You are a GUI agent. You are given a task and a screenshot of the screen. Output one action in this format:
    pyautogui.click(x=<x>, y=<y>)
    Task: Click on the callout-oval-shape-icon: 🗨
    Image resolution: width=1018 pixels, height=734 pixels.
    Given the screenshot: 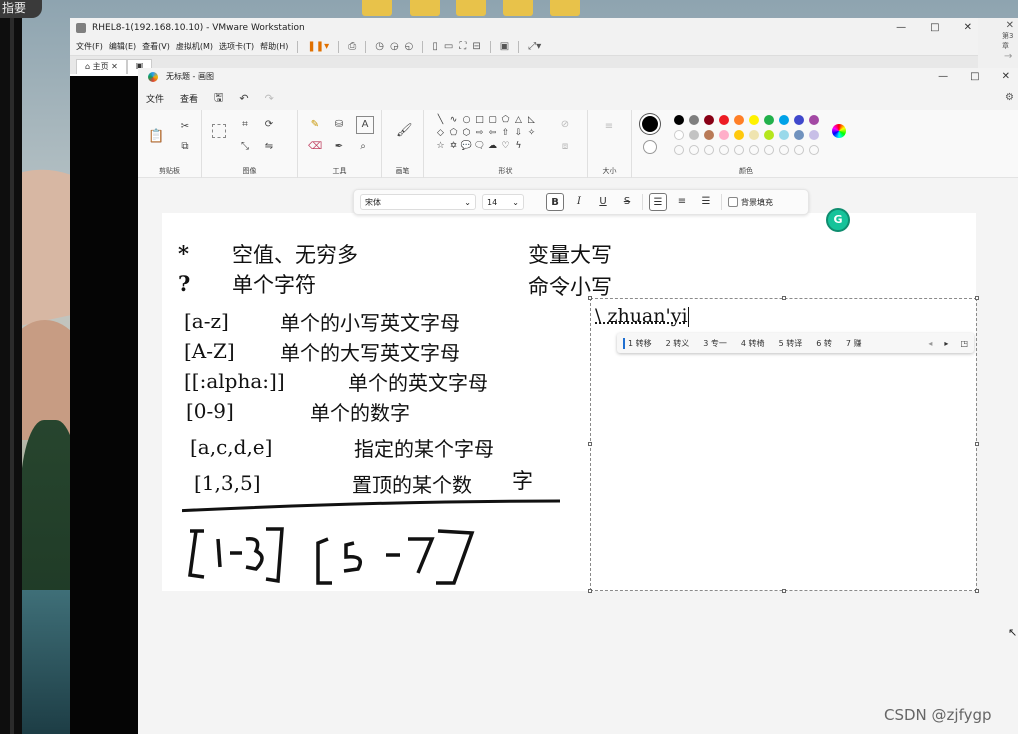 What is the action you would take?
    pyautogui.click(x=479, y=146)
    